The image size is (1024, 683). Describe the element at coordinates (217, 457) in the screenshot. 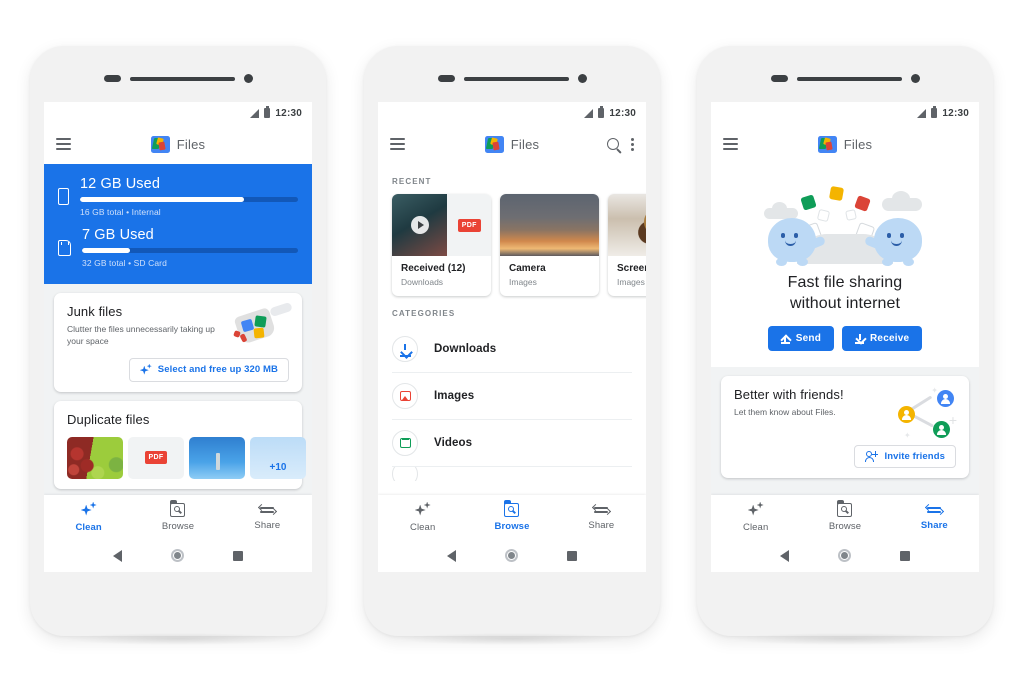

I see `thumbnail-sky` at that location.